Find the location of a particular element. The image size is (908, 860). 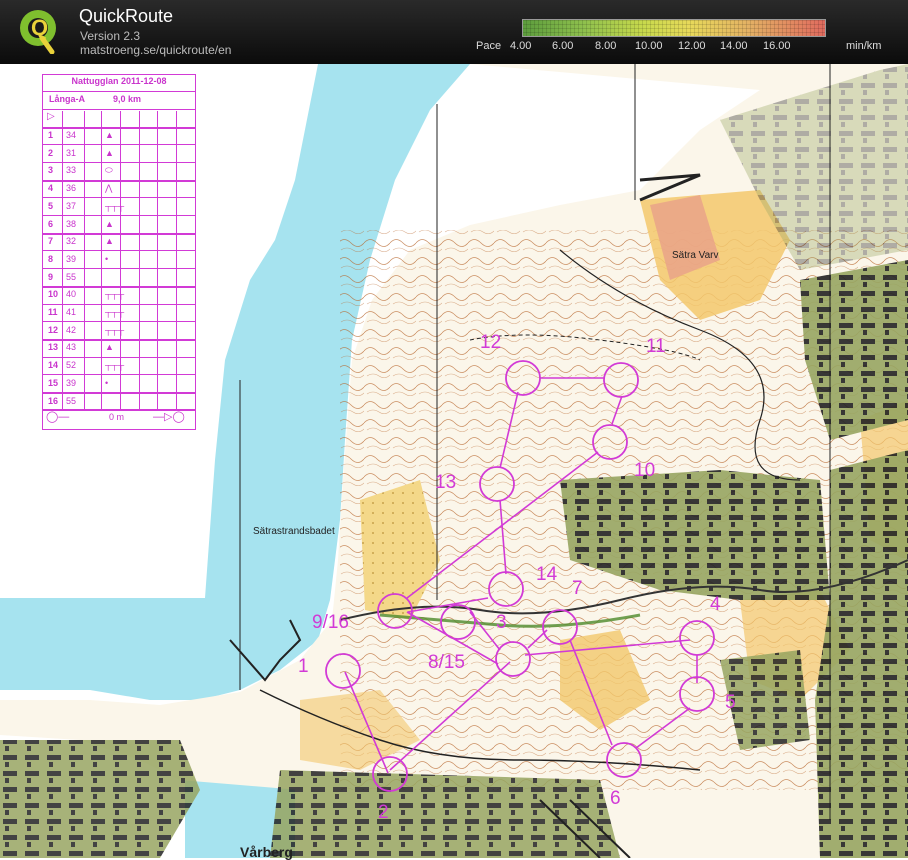

control-number: 9 is located at coordinates (51, 276).